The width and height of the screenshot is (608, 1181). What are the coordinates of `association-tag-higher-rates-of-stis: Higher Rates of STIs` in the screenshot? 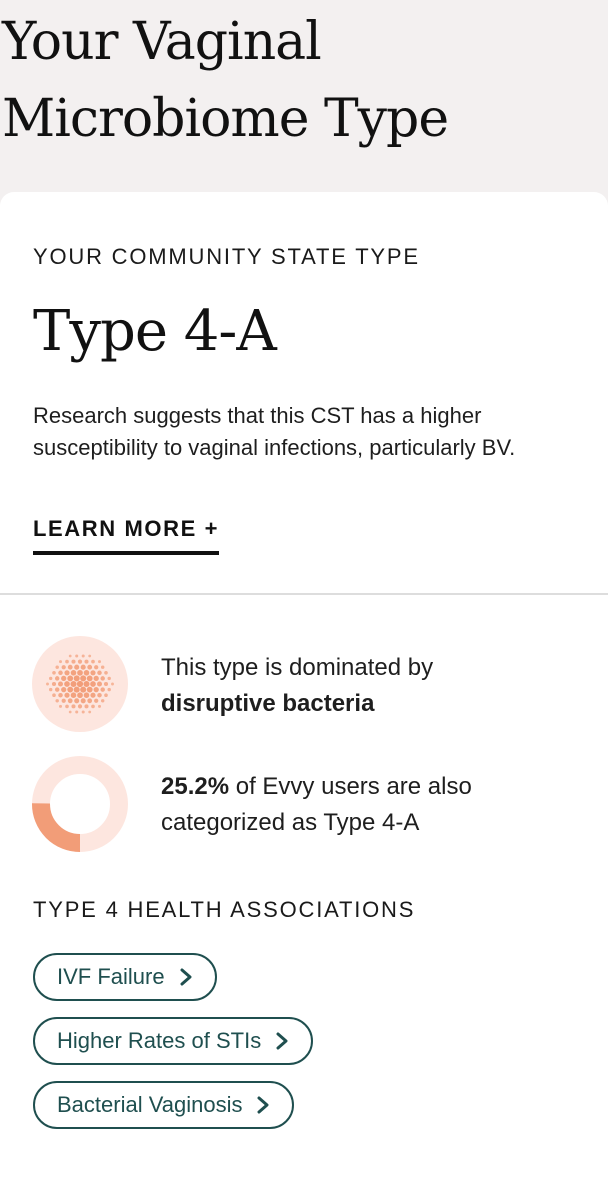 It's located at (173, 1041).